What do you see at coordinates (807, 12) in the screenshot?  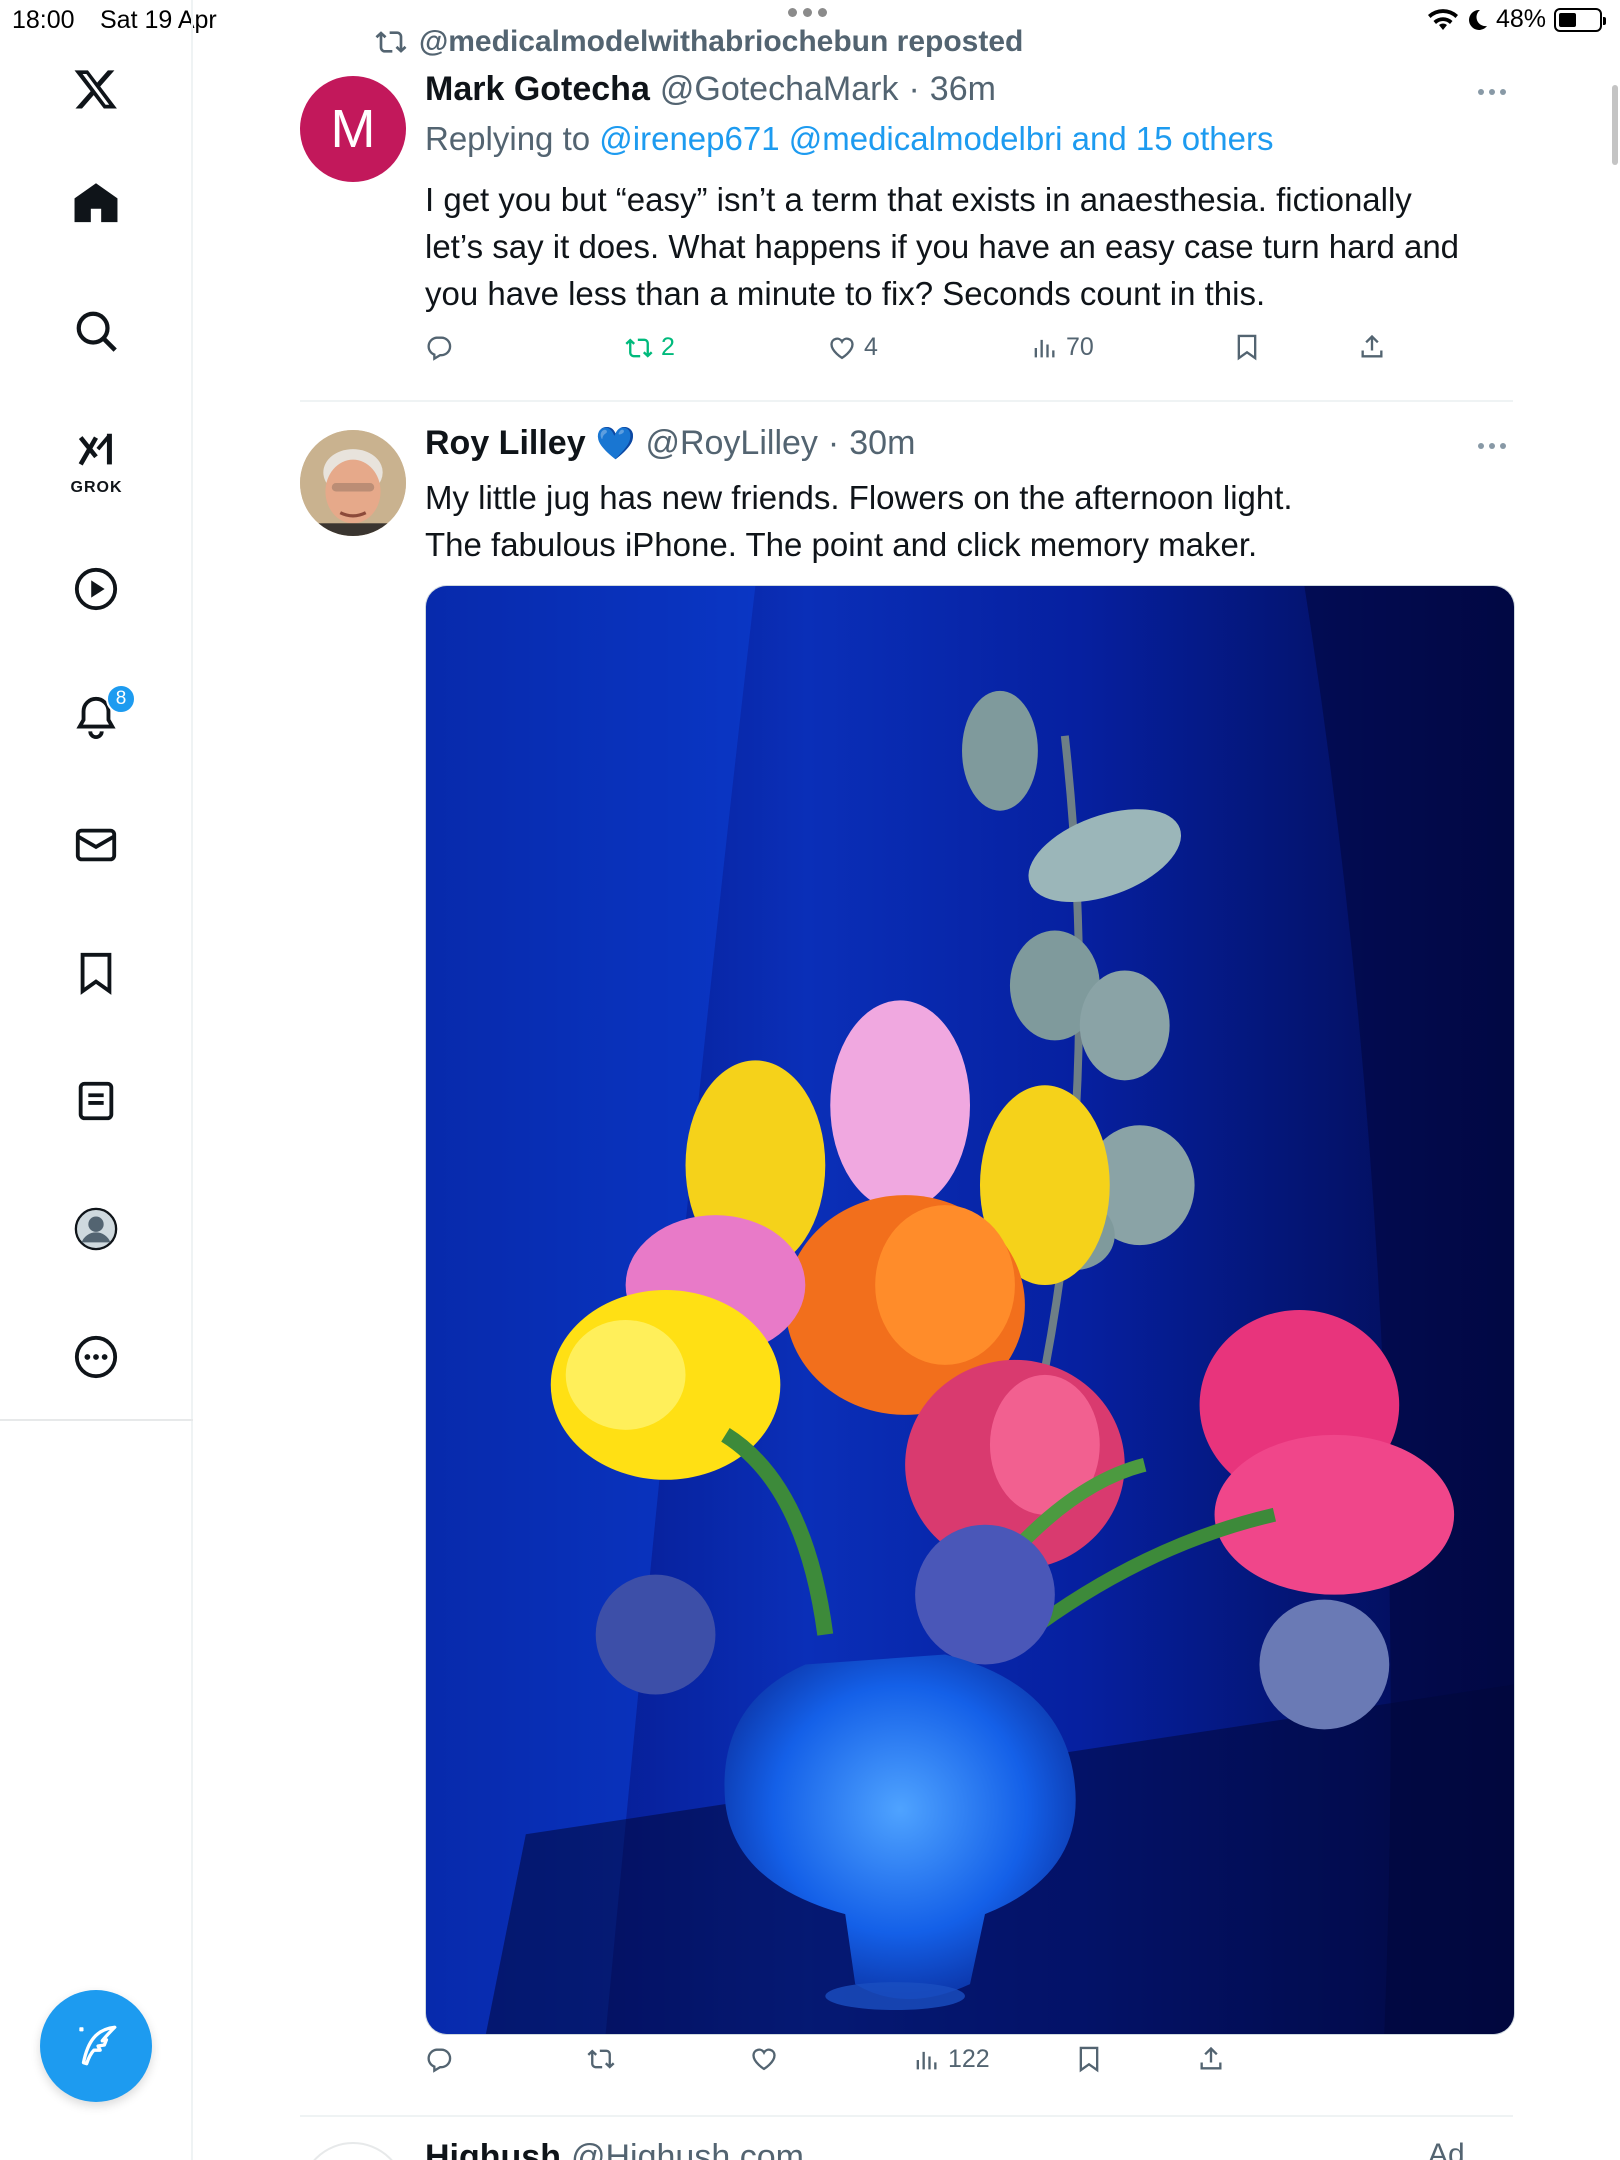 I see `multitasking-dots-icon` at bounding box center [807, 12].